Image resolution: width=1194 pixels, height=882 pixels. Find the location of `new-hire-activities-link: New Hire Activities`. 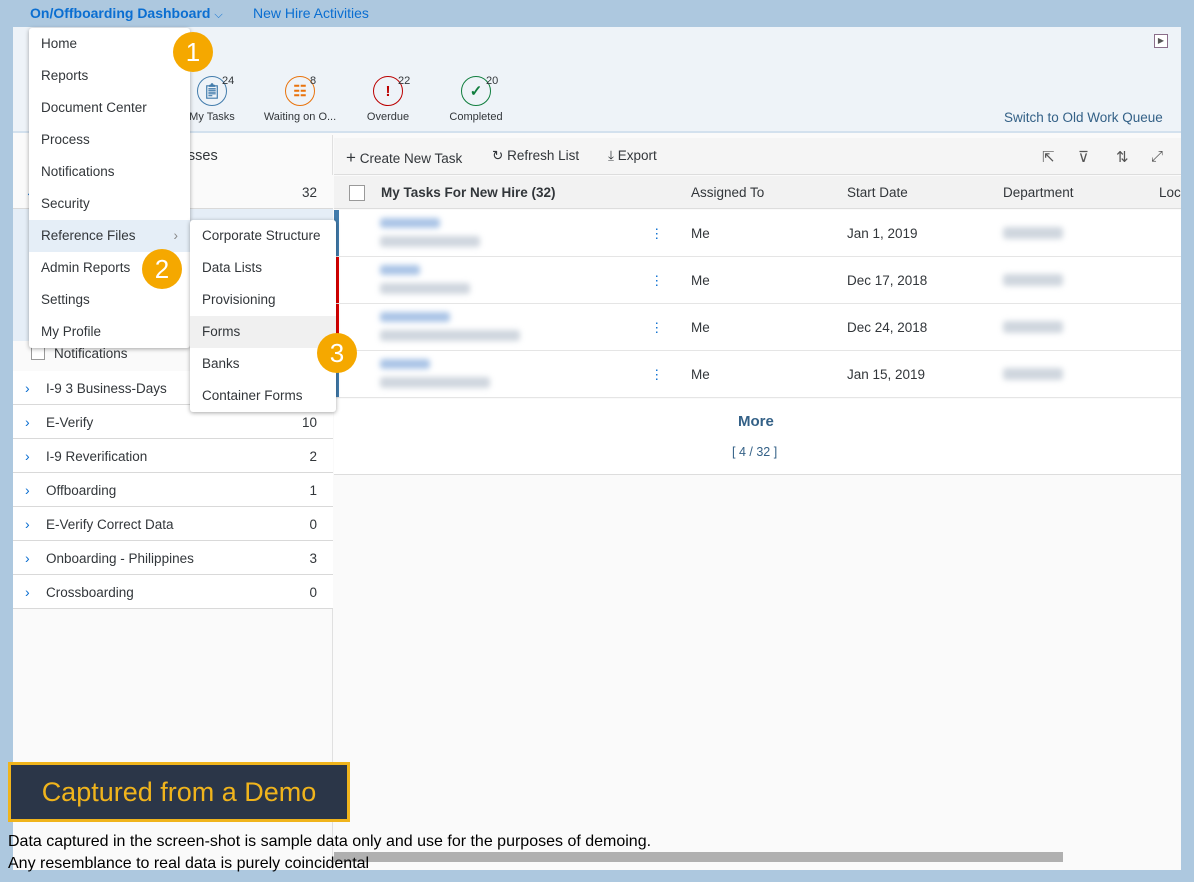

new-hire-activities-link: New Hire Activities is located at coordinates (311, 13).